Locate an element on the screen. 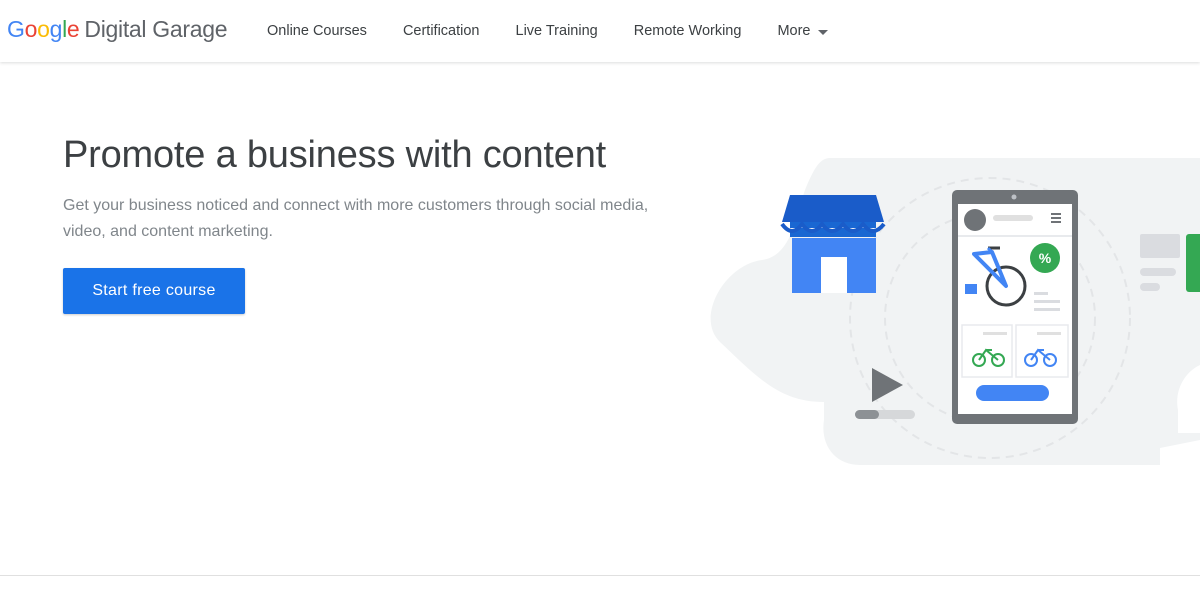  nav-label: Live Training is located at coordinates (556, 31).